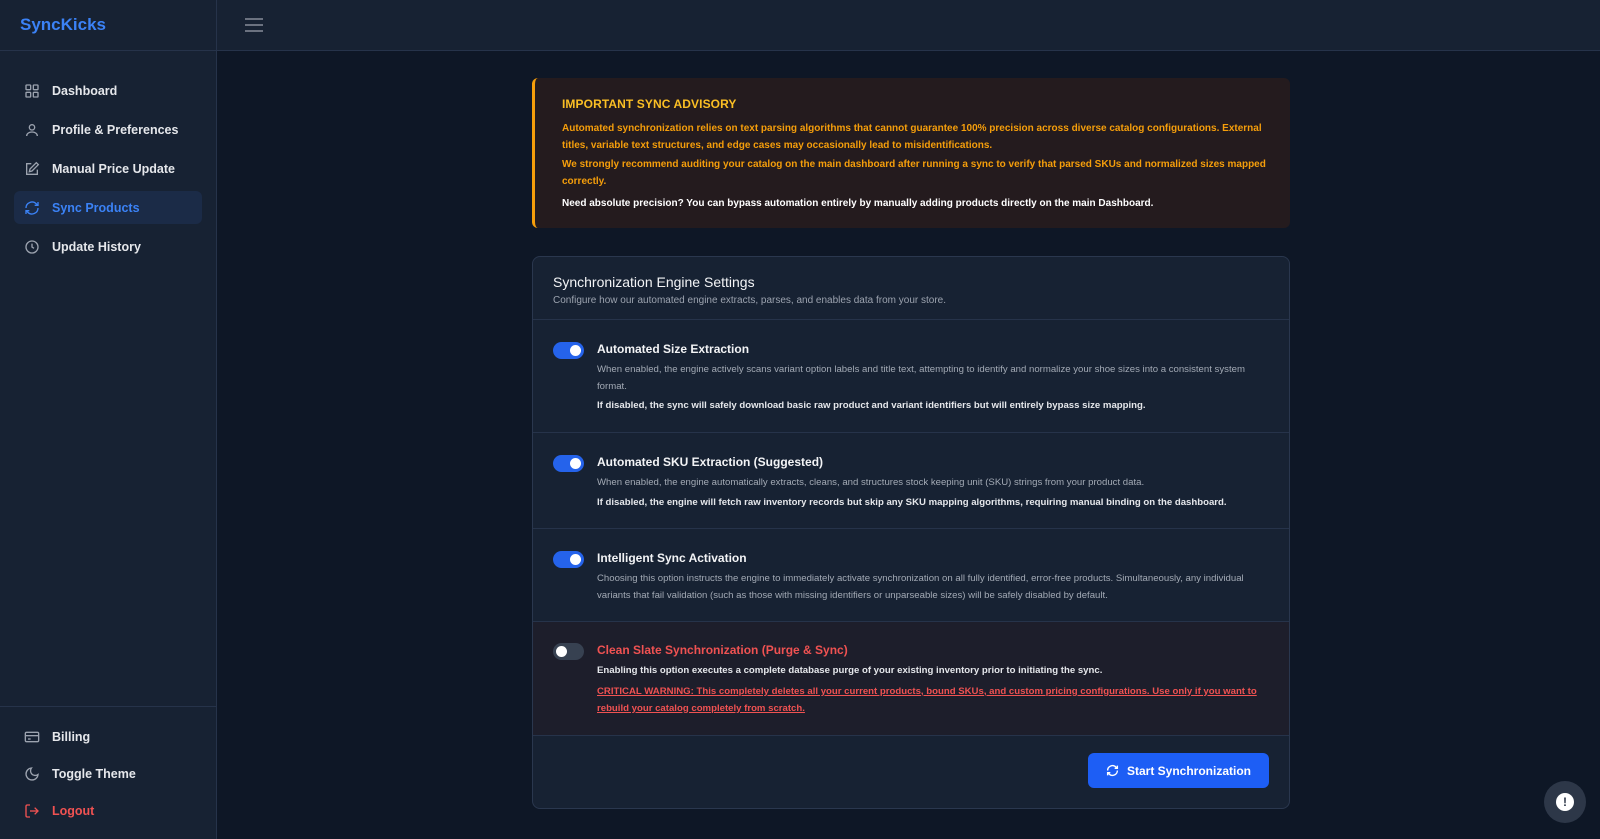 The image size is (1600, 839). I want to click on sidebar-item-profile: Profile & Preferences, so click(108, 129).